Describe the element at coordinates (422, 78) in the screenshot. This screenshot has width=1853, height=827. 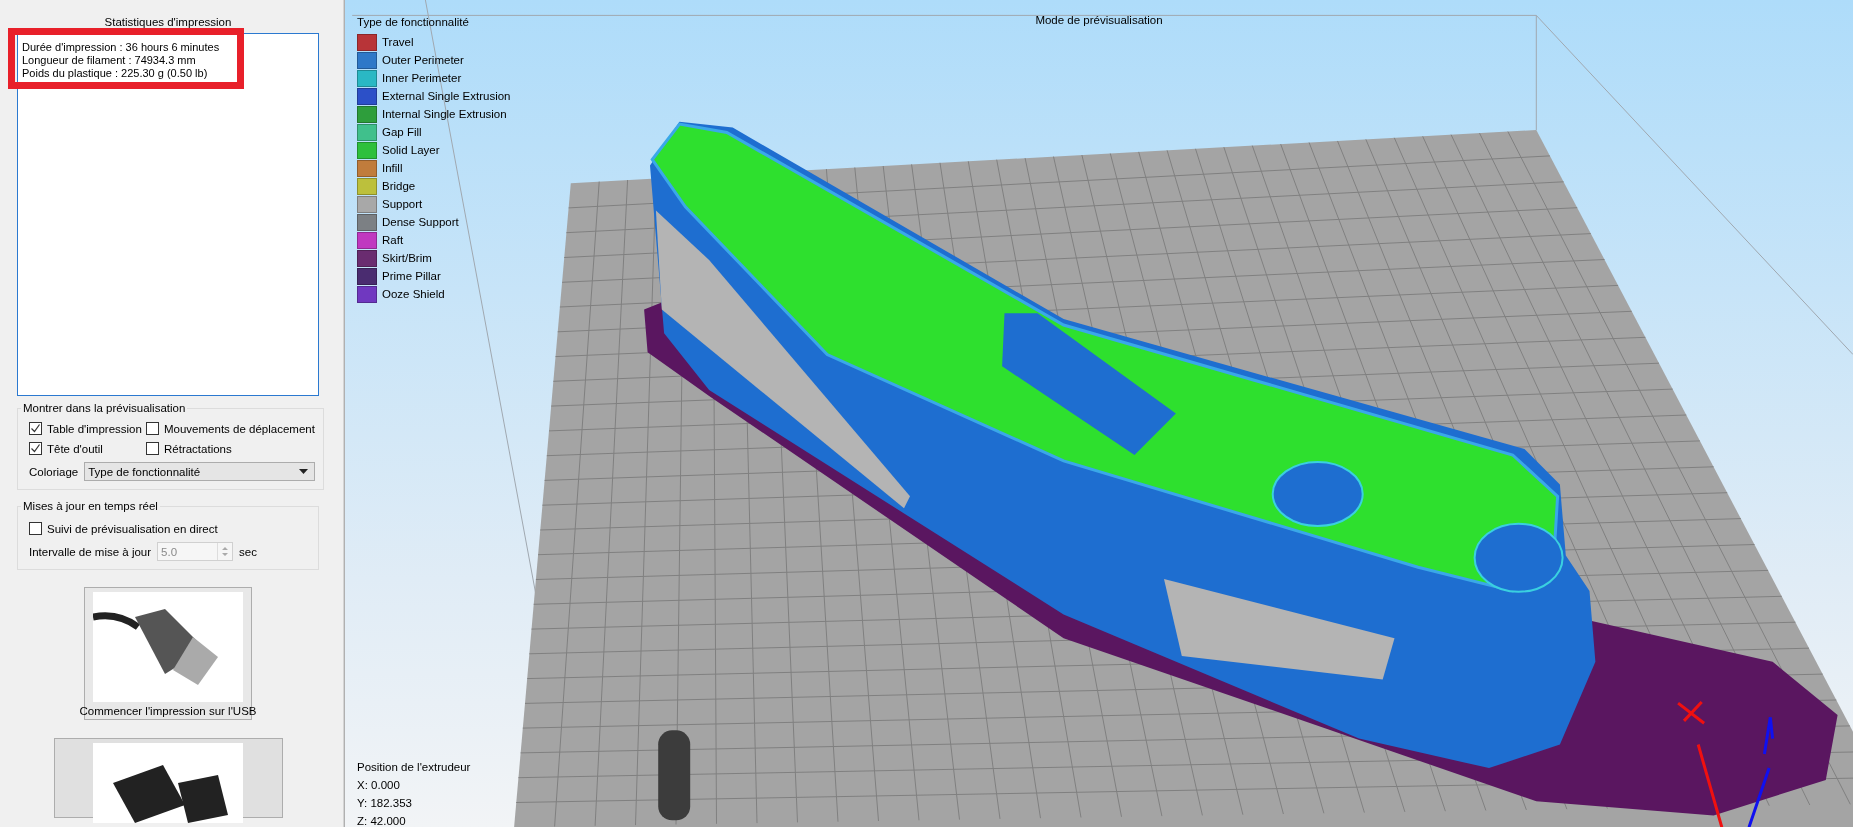
I see `legend-label: Inner Perimeter` at that location.